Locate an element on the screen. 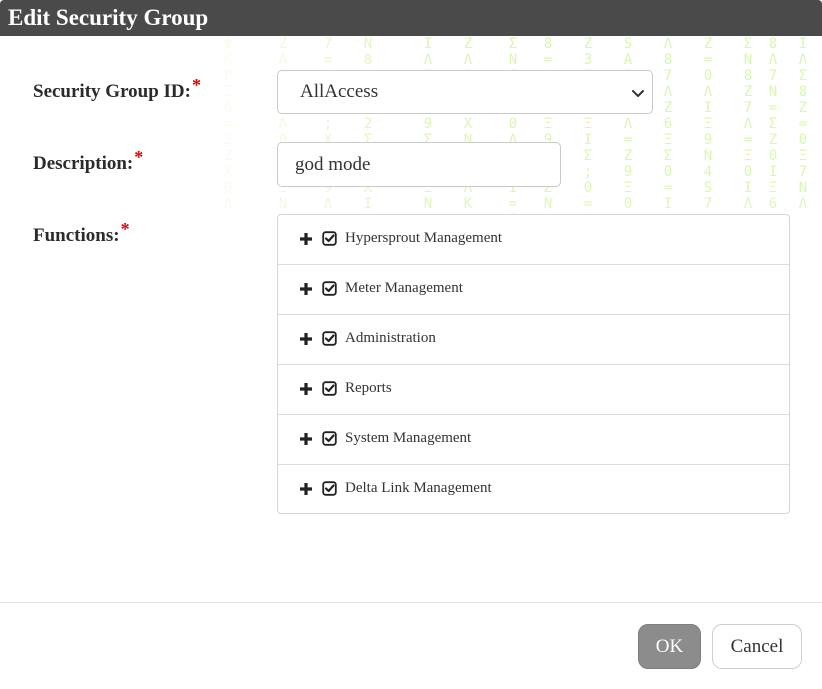  function-label: Reports is located at coordinates (368, 388).